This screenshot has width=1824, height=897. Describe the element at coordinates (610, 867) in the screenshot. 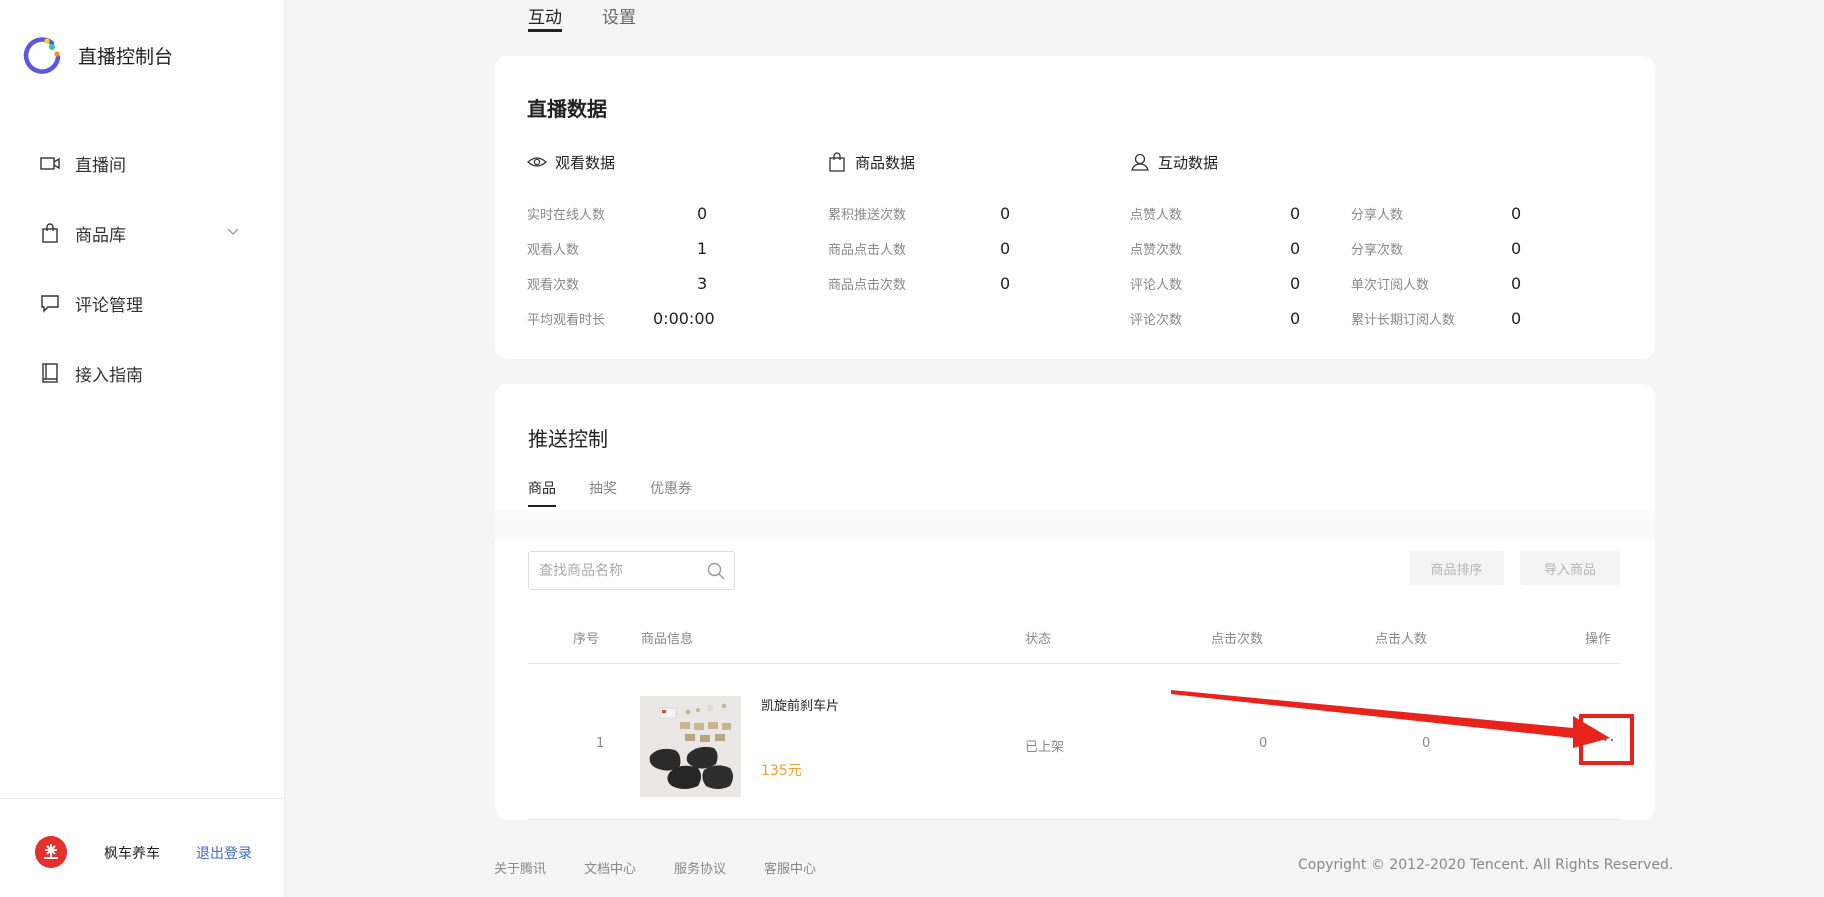

I see `footer-link-docs: 文档中心` at that location.